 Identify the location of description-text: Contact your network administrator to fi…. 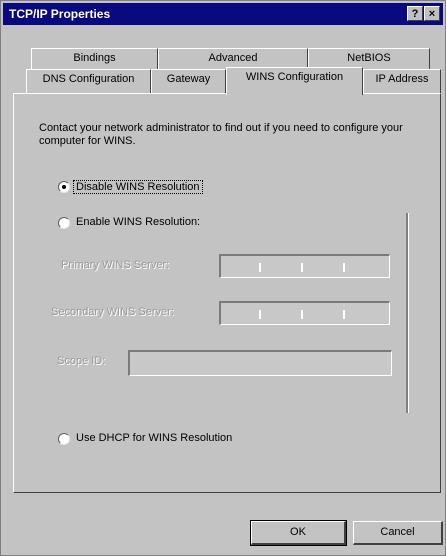
(221, 134).